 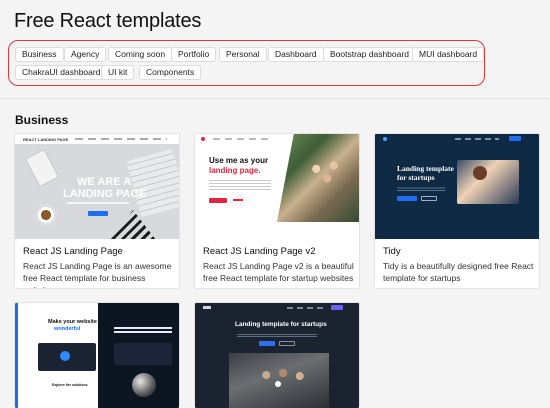 I want to click on page-title: Free React templates, so click(x=108, y=21).